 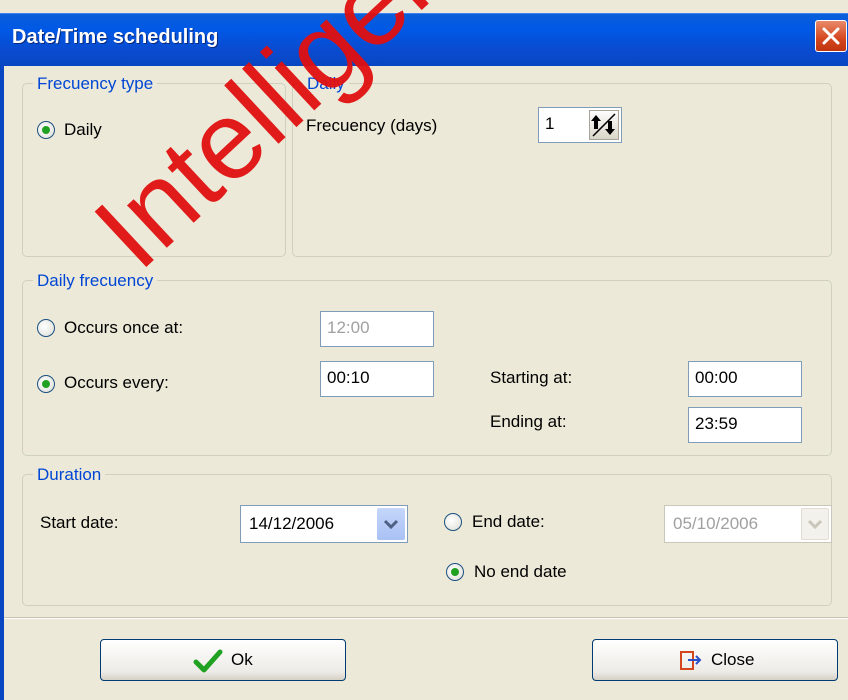 What do you see at coordinates (426, 618) in the screenshot?
I see `separator` at bounding box center [426, 618].